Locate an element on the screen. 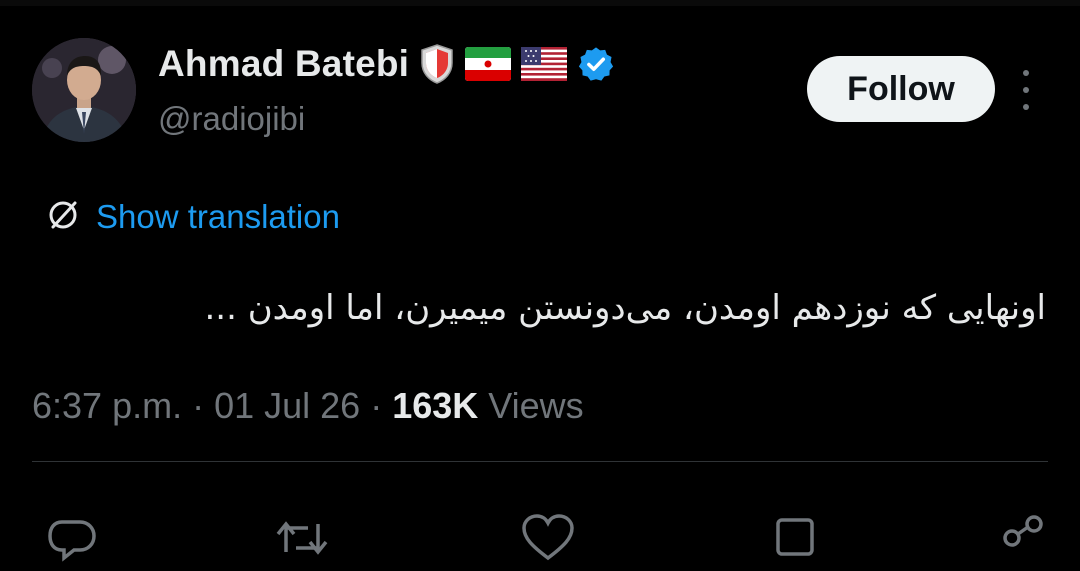 Image resolution: width=1080 pixels, height=571 pixels. avatar-image is located at coordinates (84, 90).